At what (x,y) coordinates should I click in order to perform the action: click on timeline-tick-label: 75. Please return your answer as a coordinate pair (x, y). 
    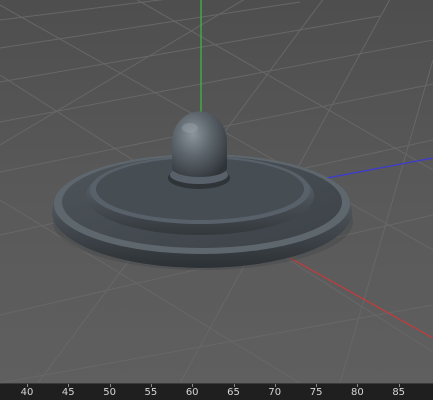
    Looking at the image, I should click on (316, 392).